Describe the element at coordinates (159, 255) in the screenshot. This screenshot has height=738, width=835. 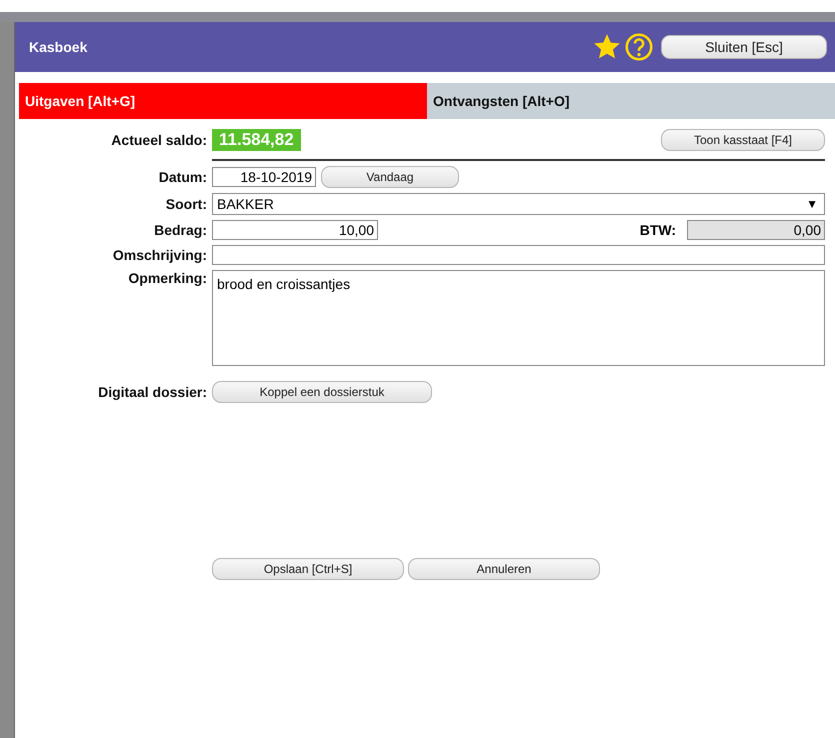
I see `description-label: Omschrijving:` at that location.